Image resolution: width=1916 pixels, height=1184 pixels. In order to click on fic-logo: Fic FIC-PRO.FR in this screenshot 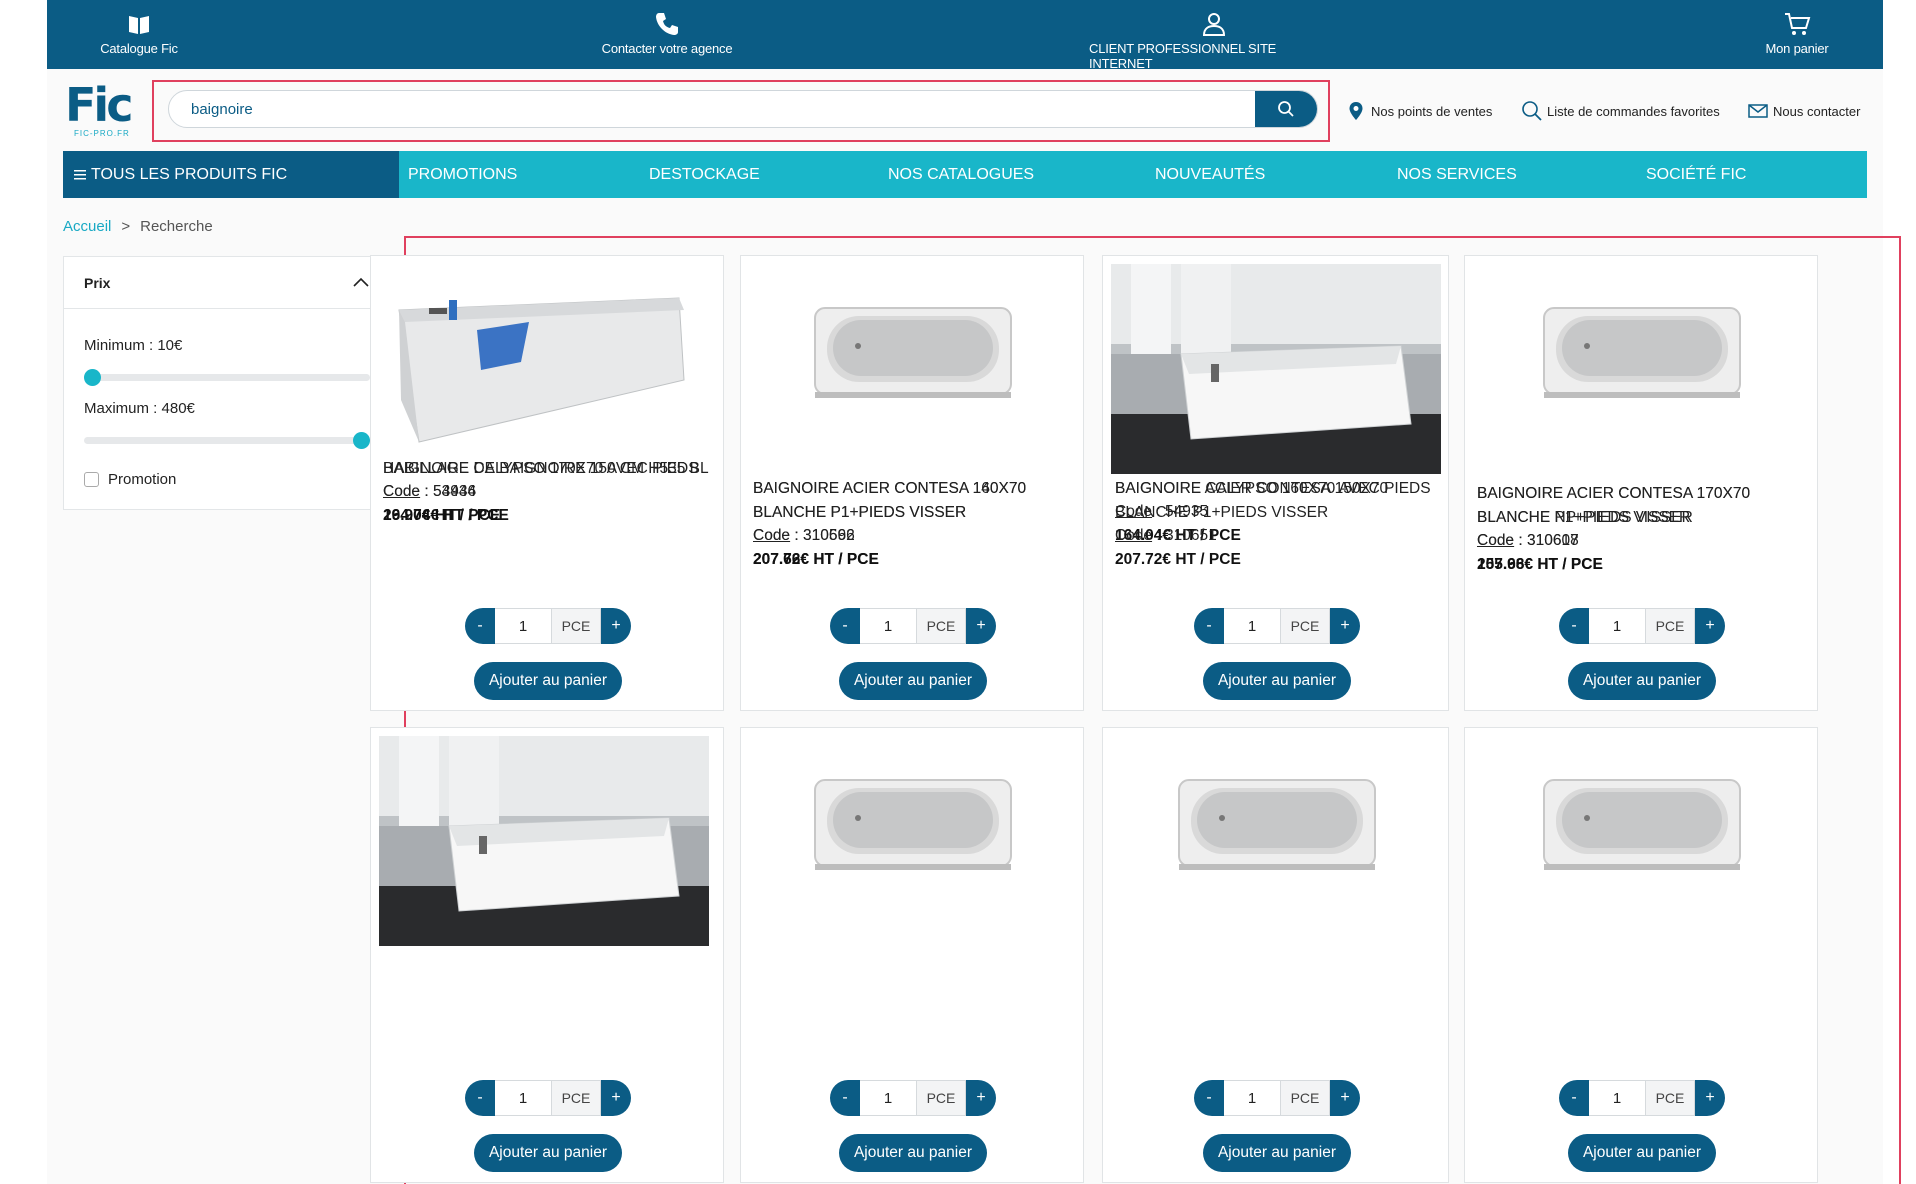, I will do `click(106, 110)`.